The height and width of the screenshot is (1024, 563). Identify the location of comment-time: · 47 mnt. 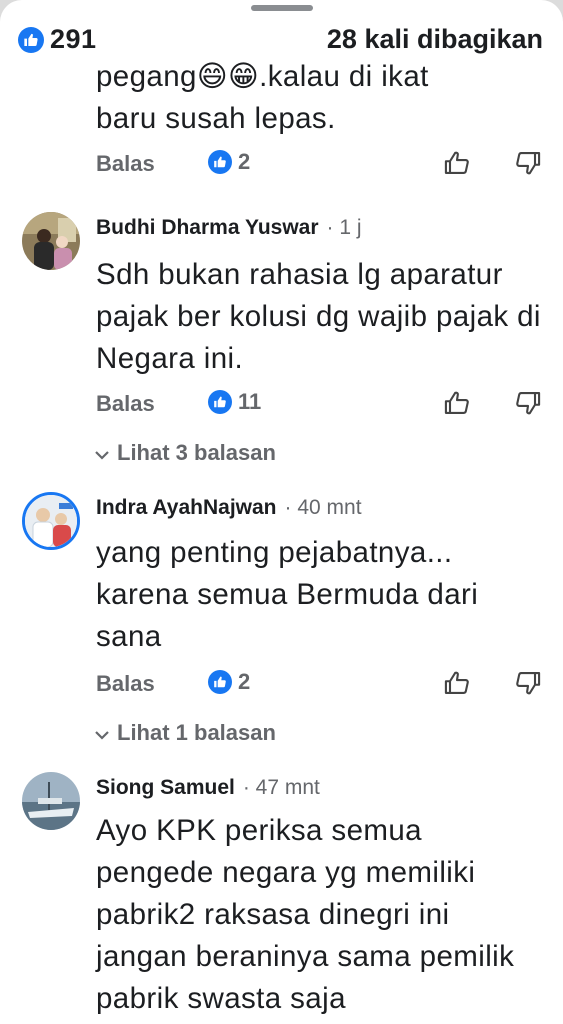
(281, 787).